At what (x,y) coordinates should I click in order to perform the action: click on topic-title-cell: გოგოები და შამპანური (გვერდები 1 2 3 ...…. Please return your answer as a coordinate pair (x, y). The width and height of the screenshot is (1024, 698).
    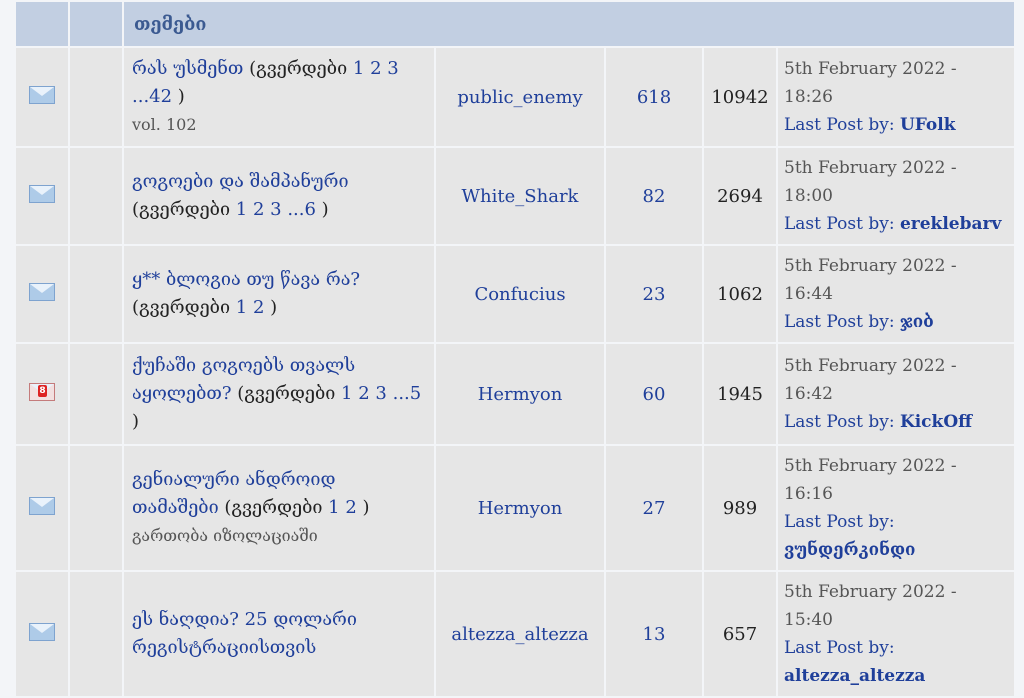
    Looking at the image, I should click on (279, 196).